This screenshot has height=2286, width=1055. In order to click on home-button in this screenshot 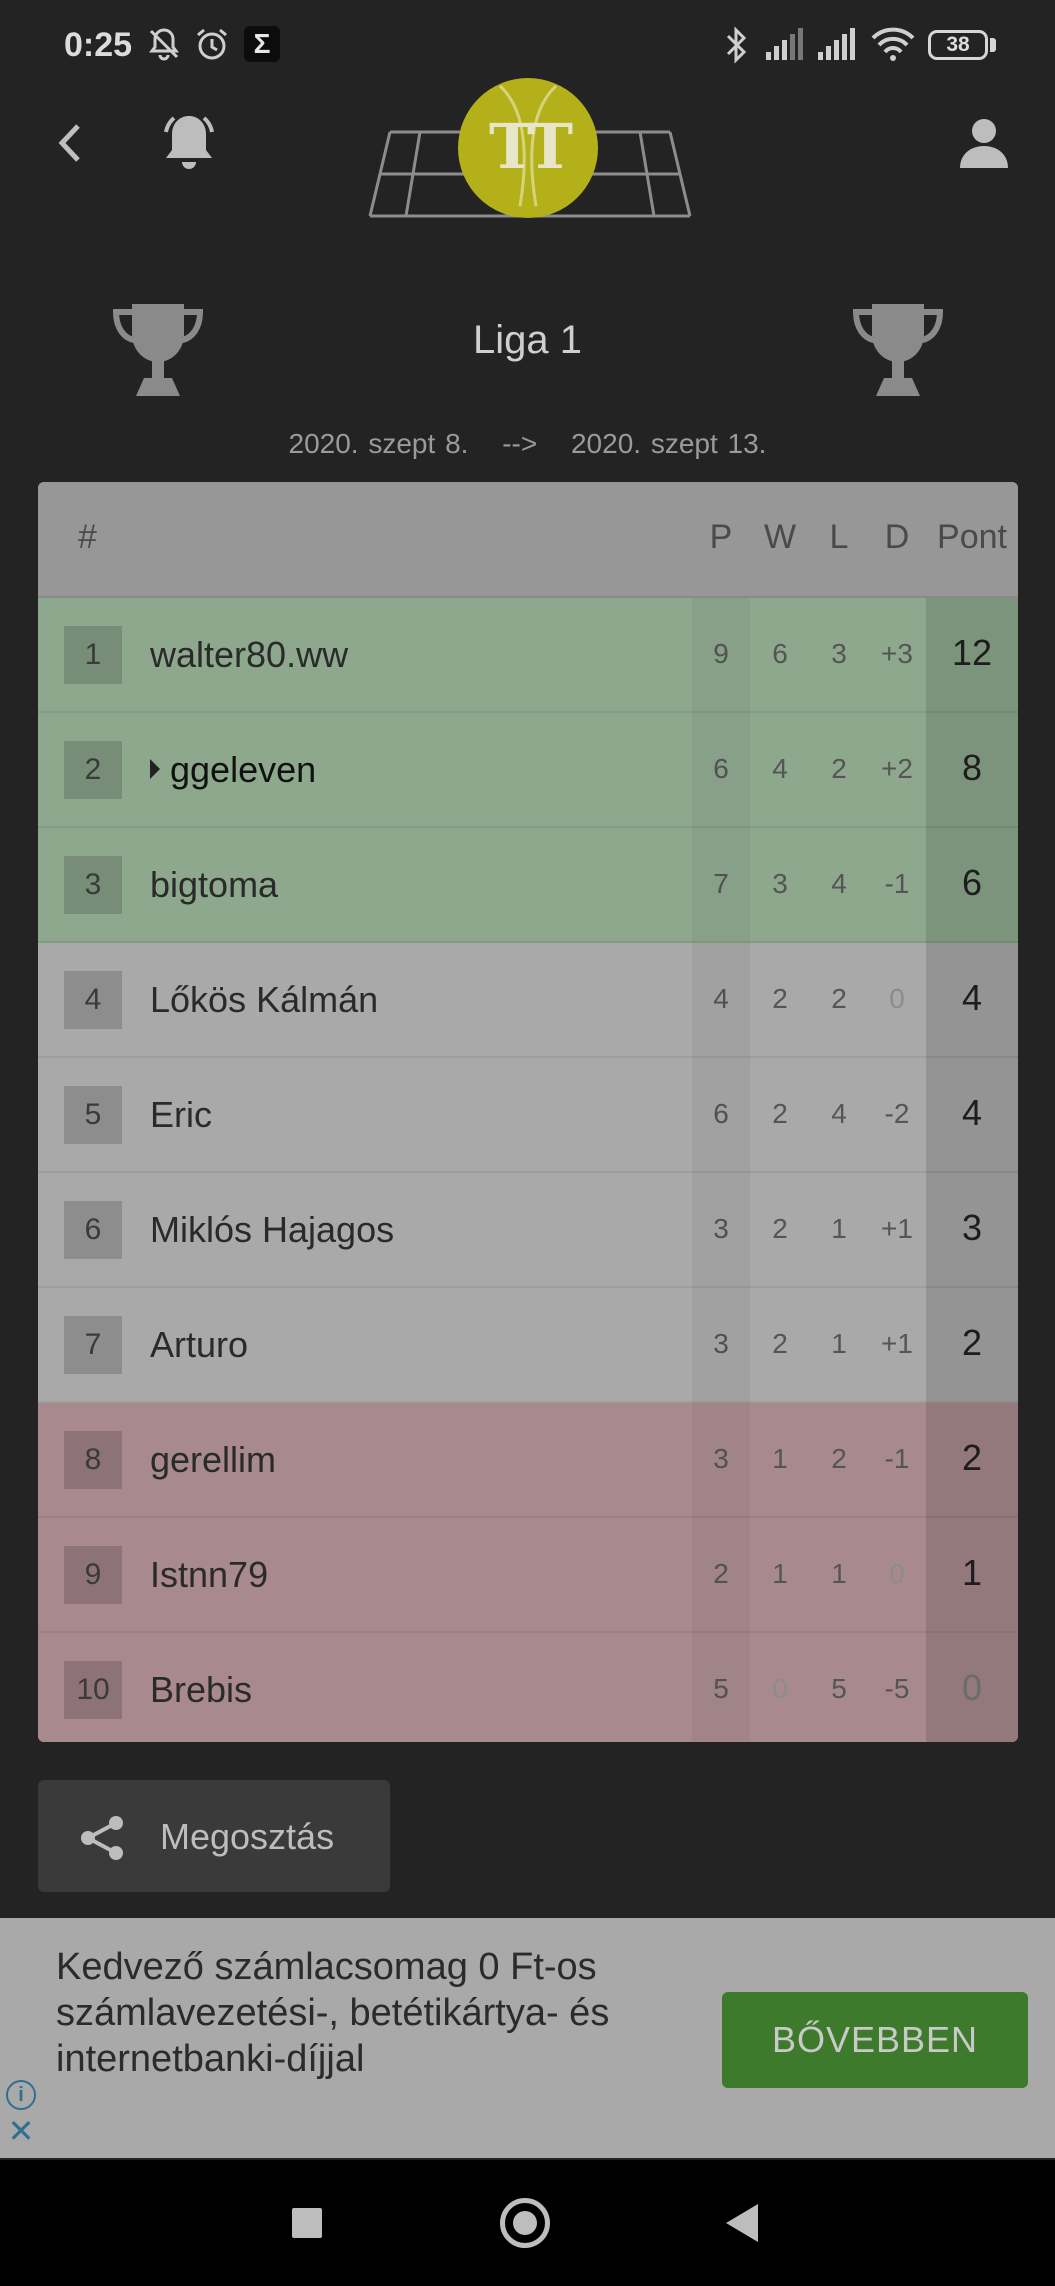, I will do `click(525, 2223)`.